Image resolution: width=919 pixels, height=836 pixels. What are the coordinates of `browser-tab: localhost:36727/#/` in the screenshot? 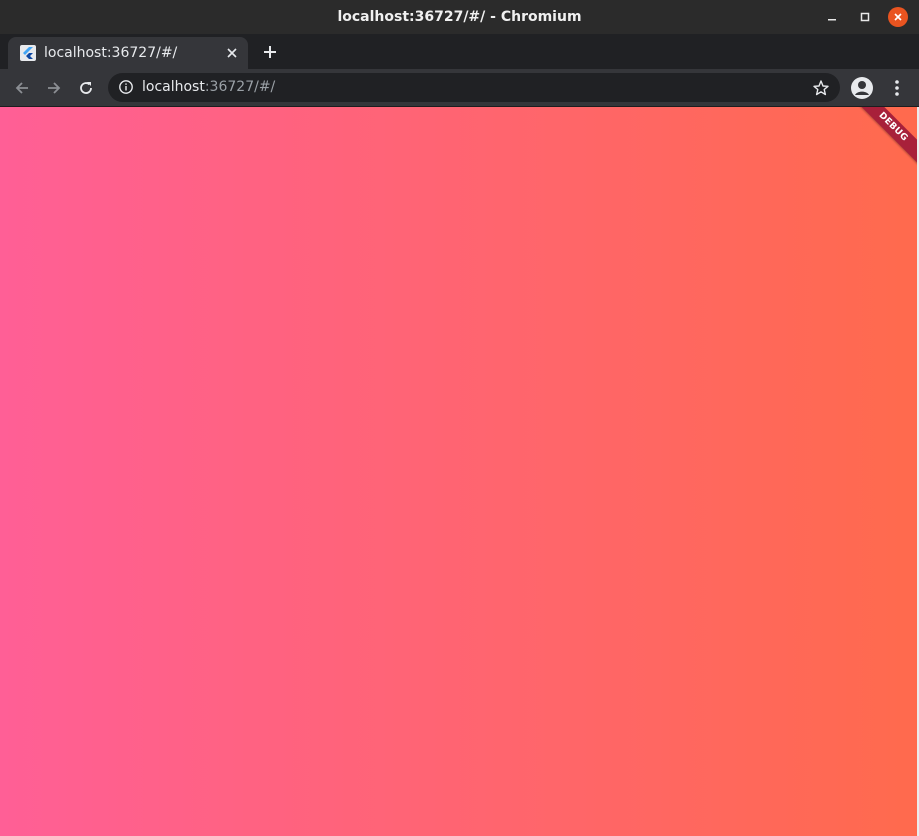 It's located at (128, 53).